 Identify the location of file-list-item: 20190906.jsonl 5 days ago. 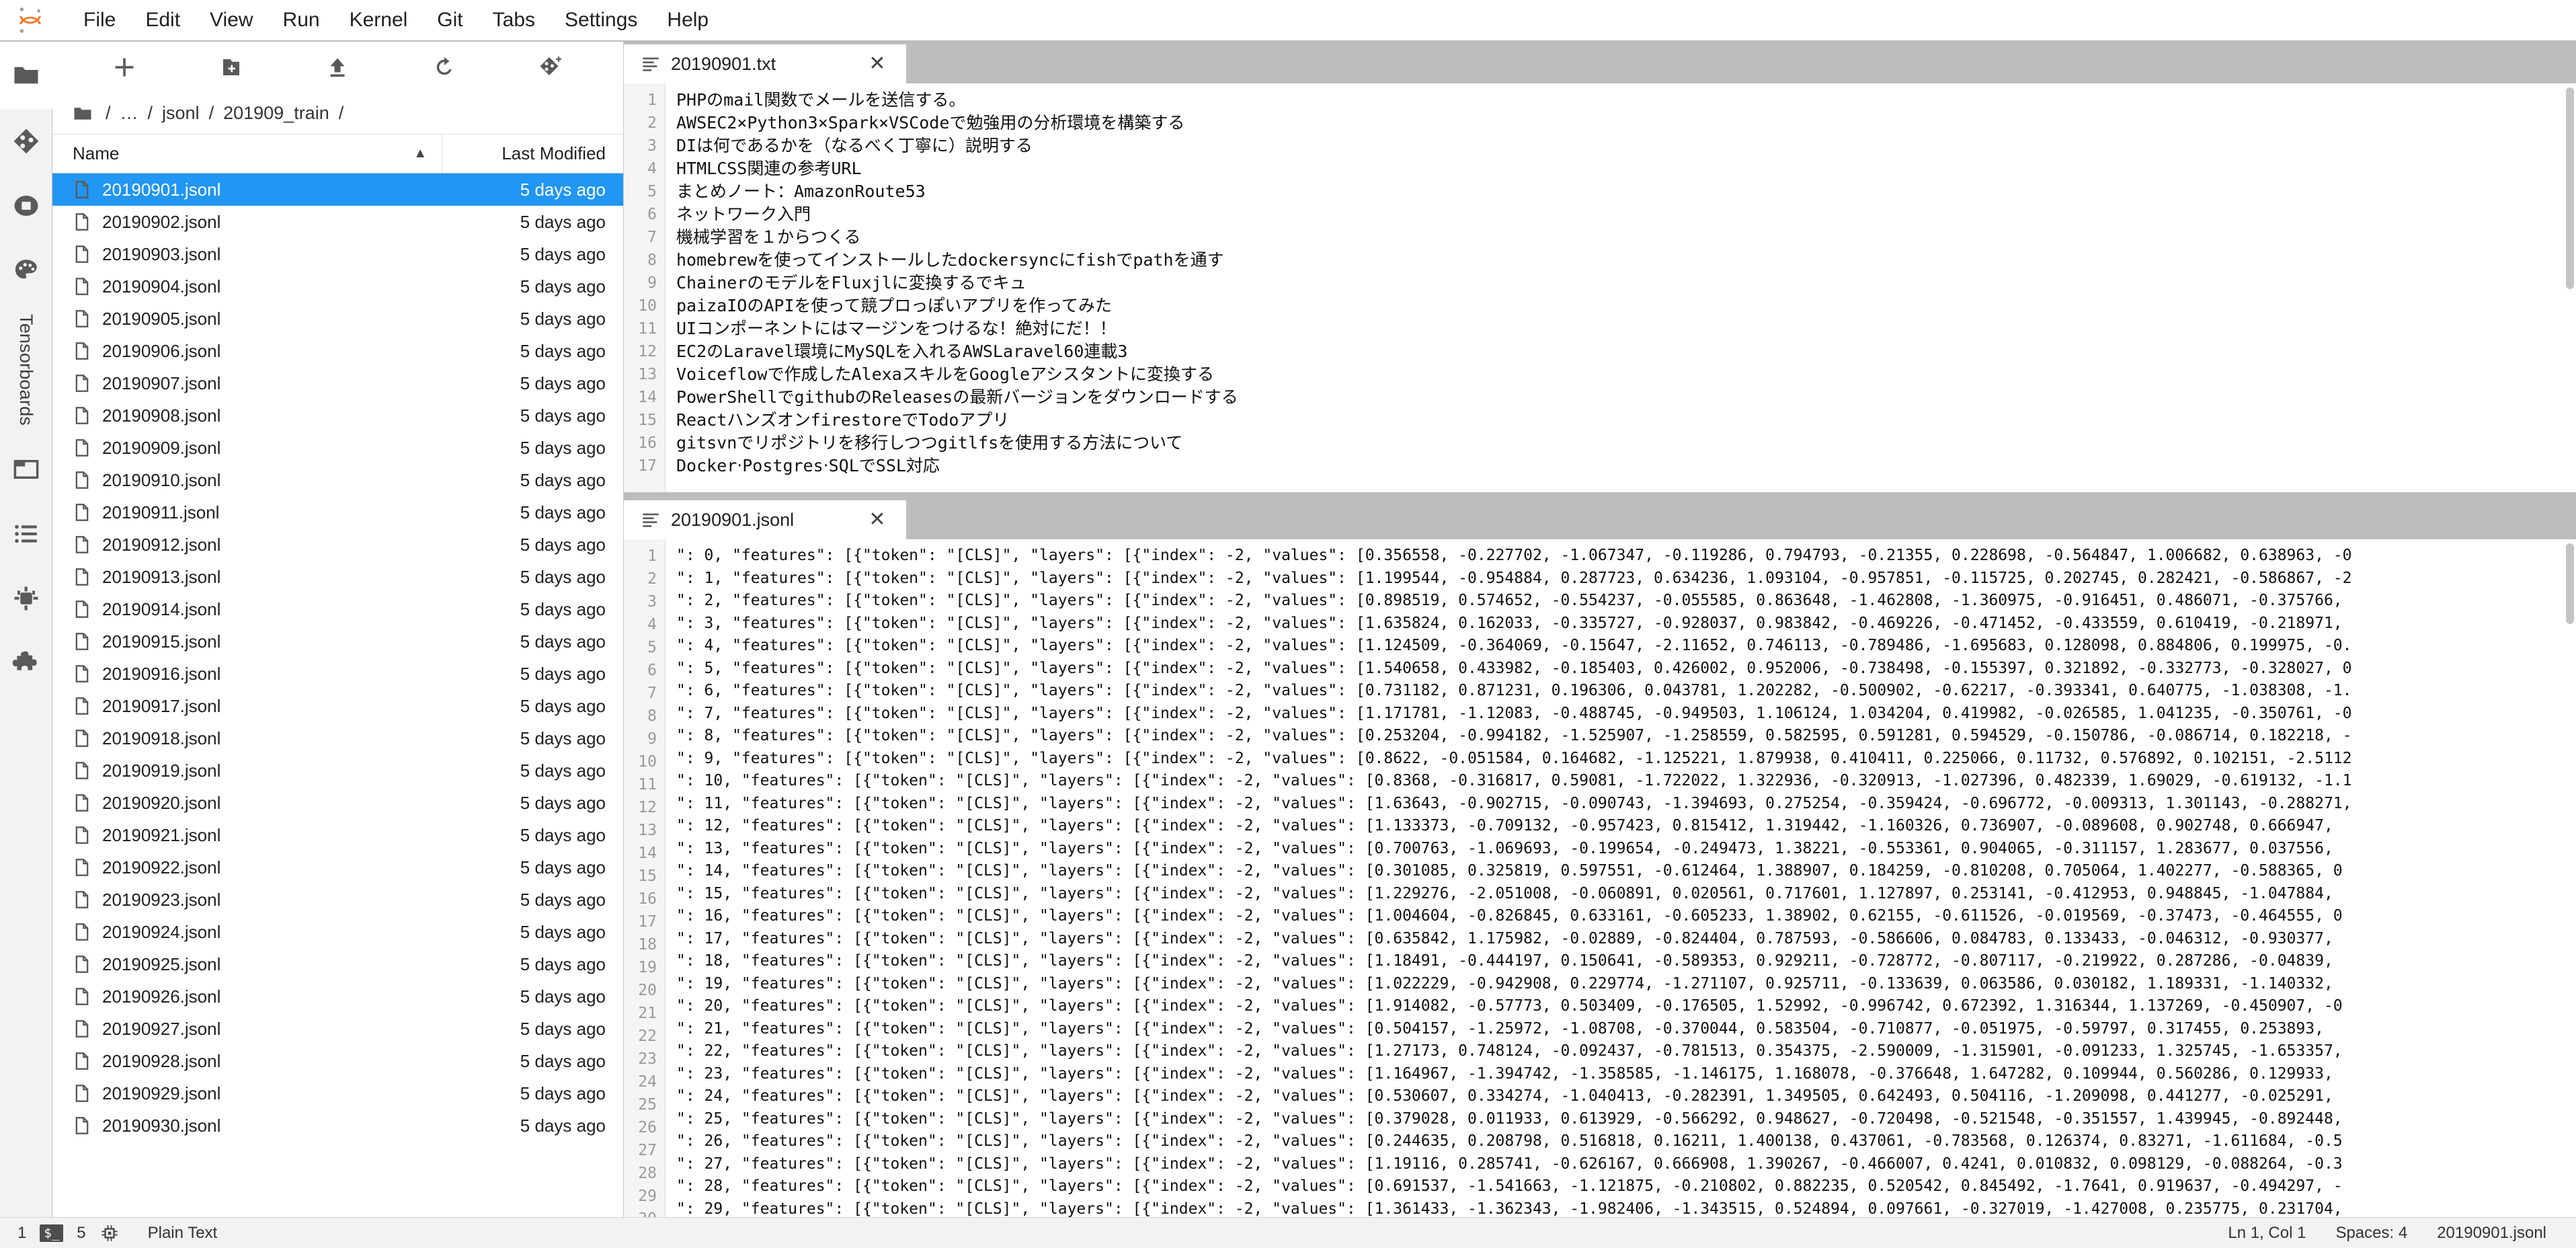
(337, 351).